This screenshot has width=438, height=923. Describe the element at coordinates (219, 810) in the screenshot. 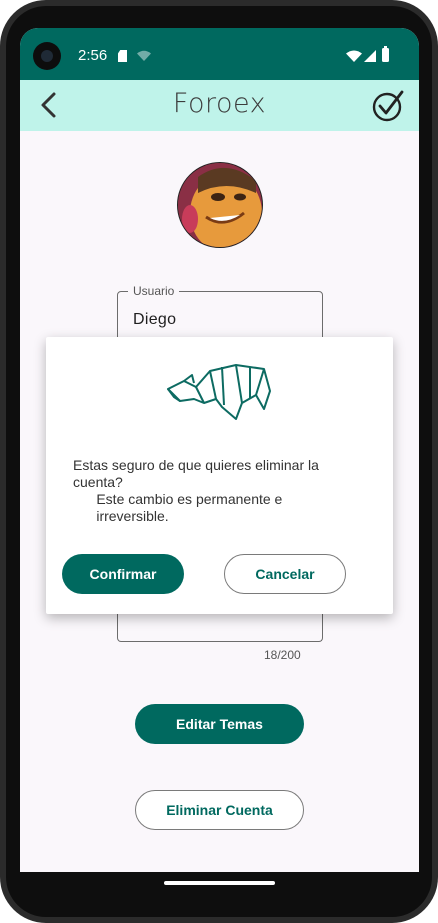

I see `delete-account-button: Eliminar Cuenta` at that location.